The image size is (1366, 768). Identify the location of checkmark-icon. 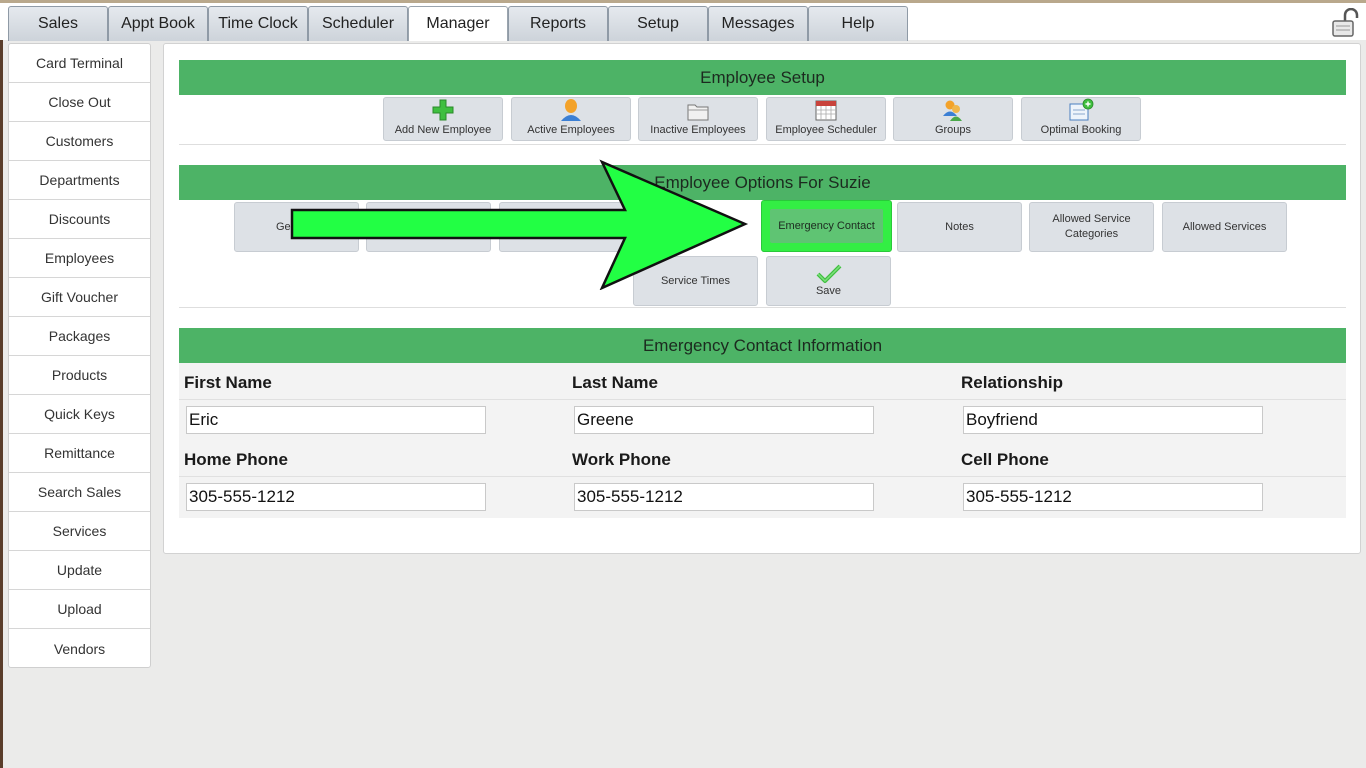
(828, 273).